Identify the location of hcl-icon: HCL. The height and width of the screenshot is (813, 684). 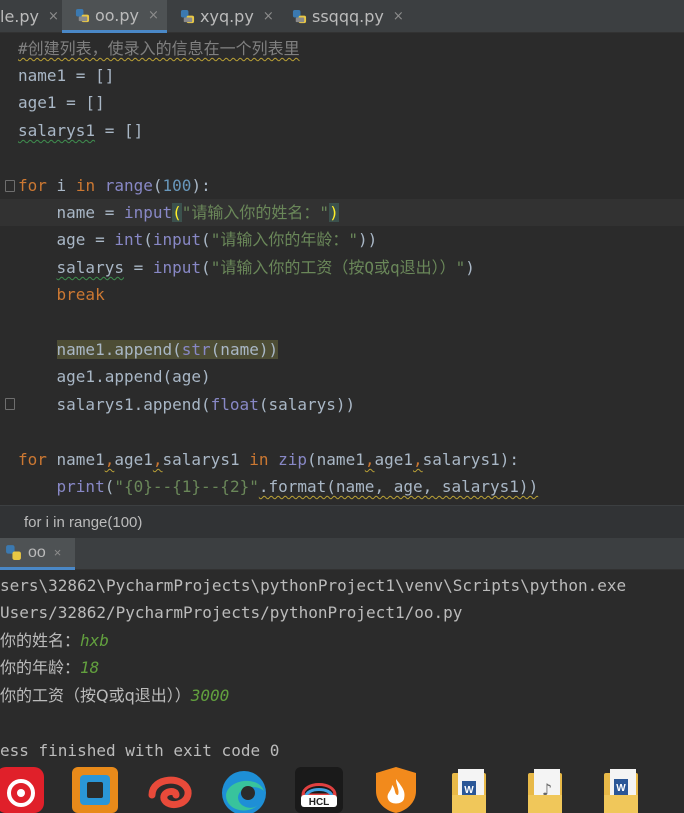
(319, 789).